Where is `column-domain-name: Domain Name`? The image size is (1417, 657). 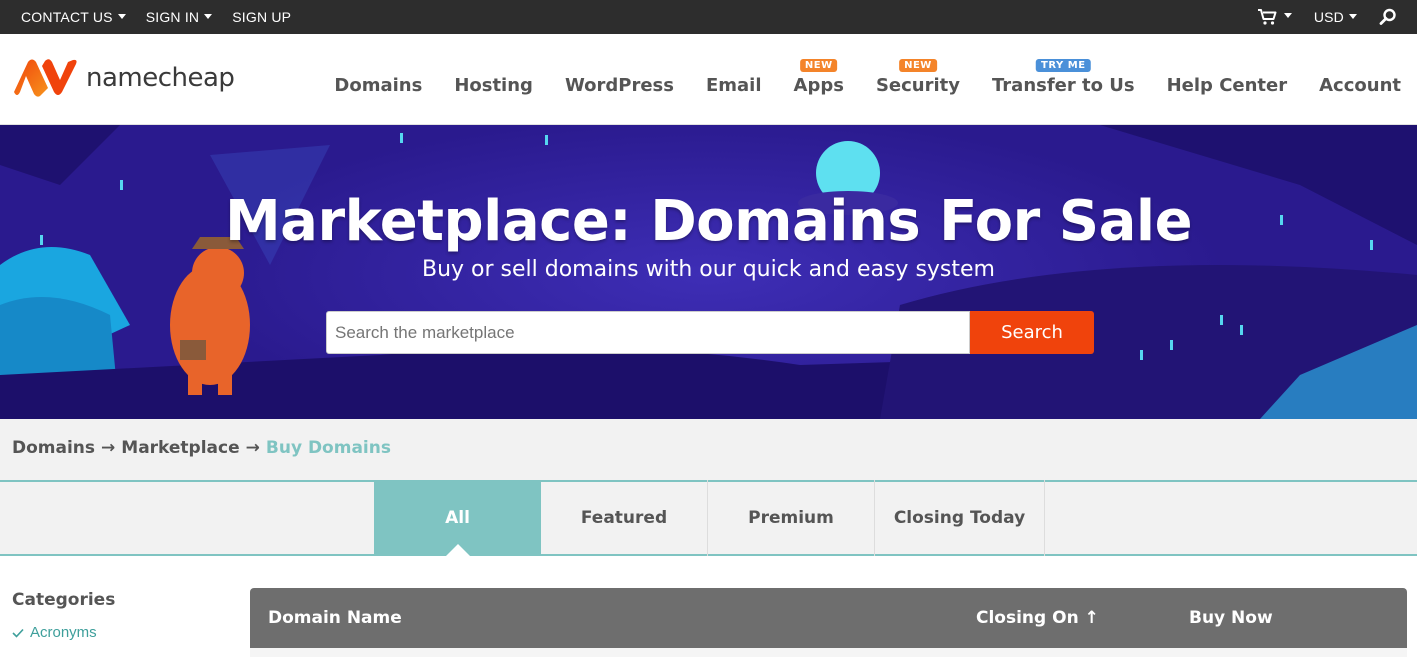
column-domain-name: Domain Name is located at coordinates (335, 618).